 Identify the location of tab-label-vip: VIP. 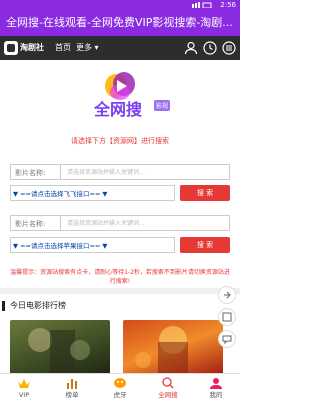
(24, 395).